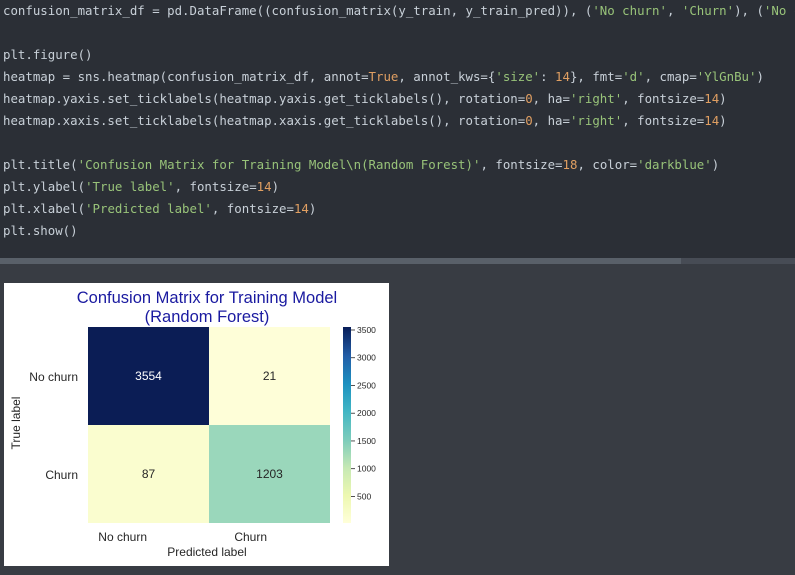 The width and height of the screenshot is (795, 575). What do you see at coordinates (40, 164) in the screenshot?
I see `code-token: plt.title(` at bounding box center [40, 164].